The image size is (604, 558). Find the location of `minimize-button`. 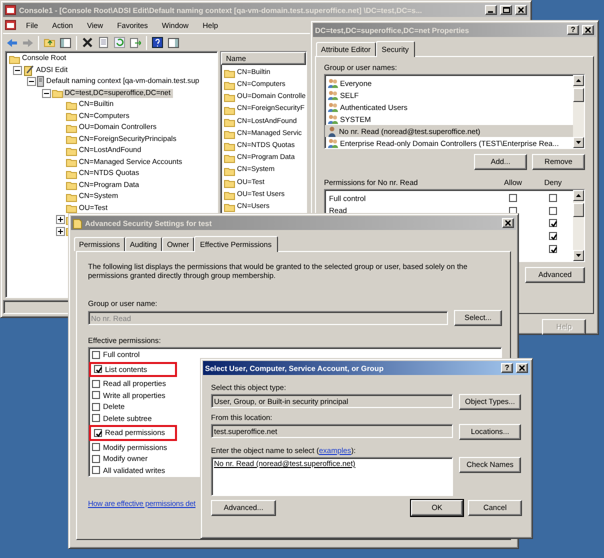

minimize-button is located at coordinates (491, 10).